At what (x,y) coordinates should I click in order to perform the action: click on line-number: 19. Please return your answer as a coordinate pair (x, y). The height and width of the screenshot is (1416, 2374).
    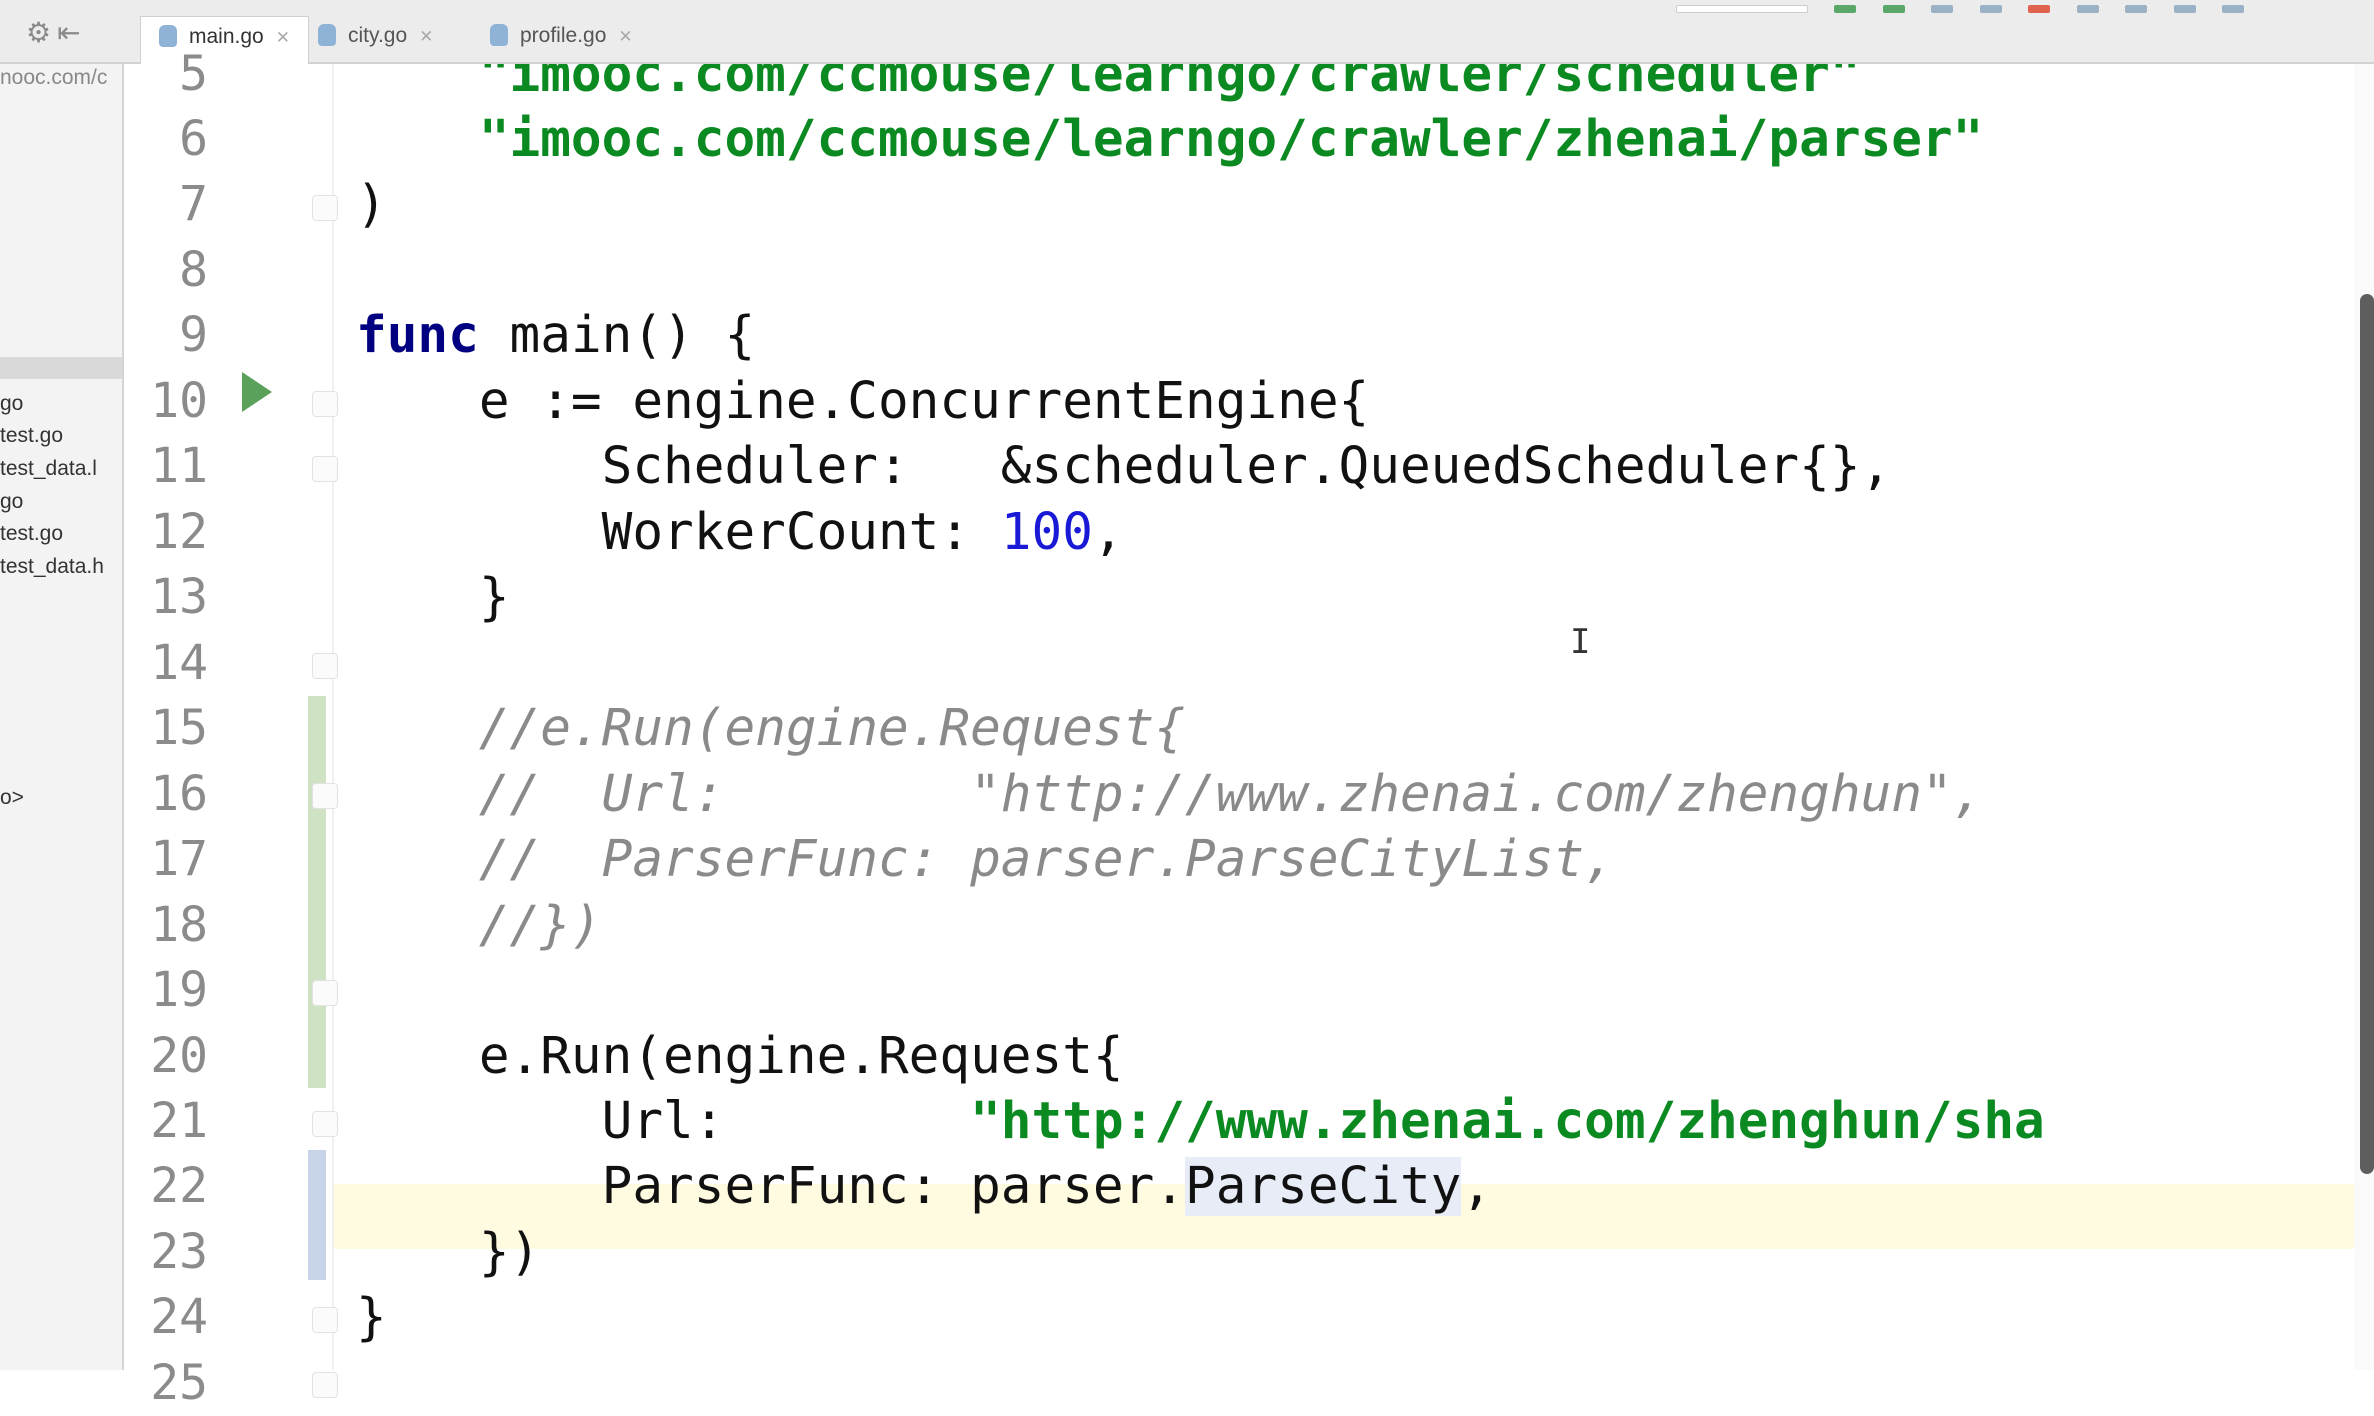
    Looking at the image, I should click on (179, 990).